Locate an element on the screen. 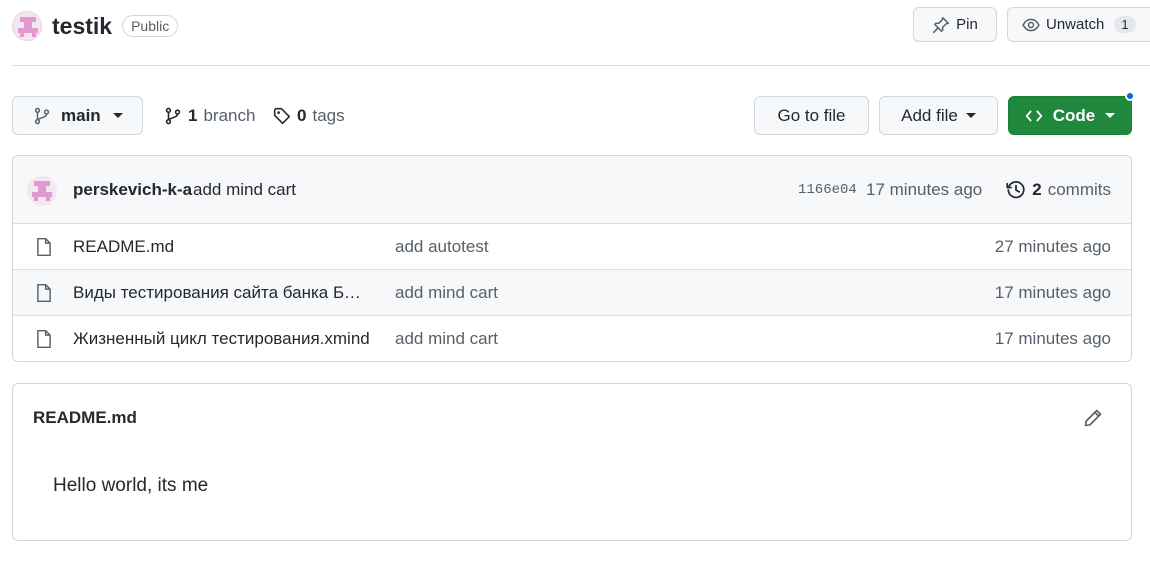  readme-content: Hello world, its me is located at coordinates (131, 485).